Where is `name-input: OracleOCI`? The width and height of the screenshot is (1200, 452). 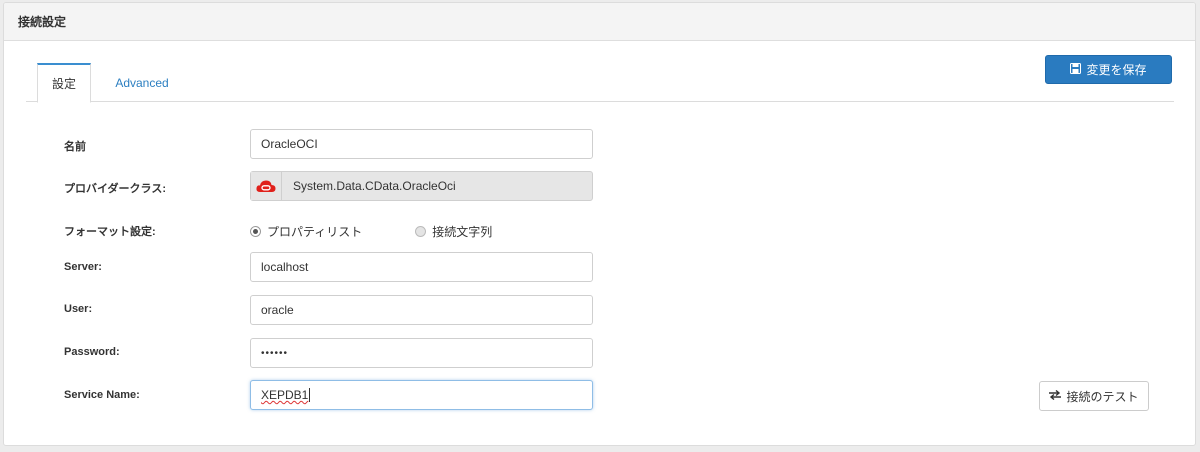
name-input: OracleOCI is located at coordinates (421, 144).